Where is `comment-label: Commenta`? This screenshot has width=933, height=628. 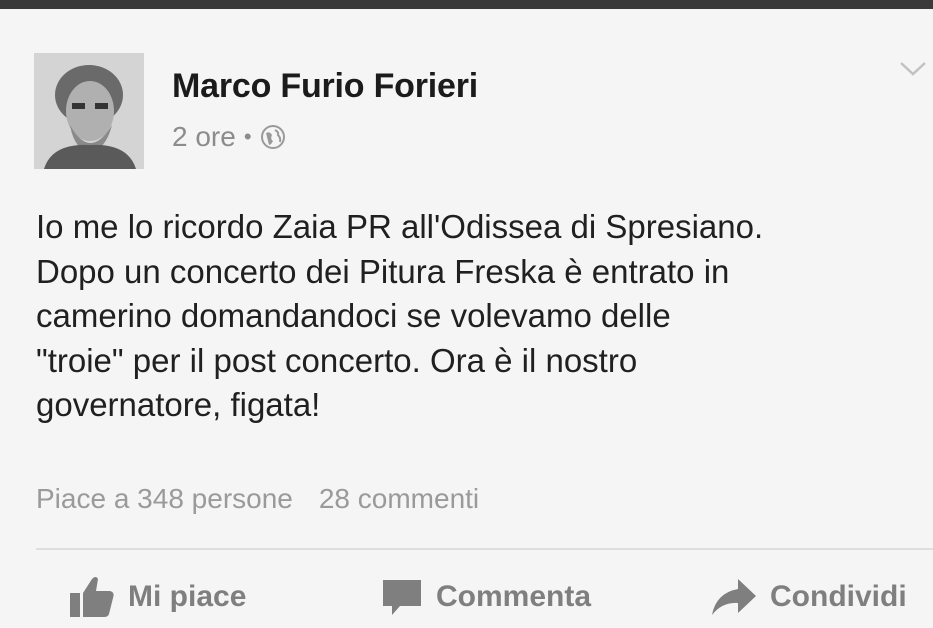 comment-label: Commenta is located at coordinates (514, 596).